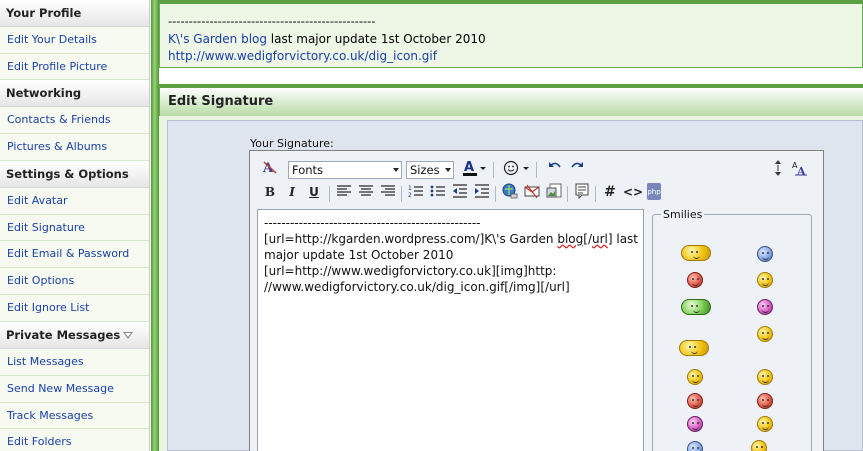 This screenshot has width=863, height=451. I want to click on sidebar-item-track-messages: Track Messages, so click(74, 416).